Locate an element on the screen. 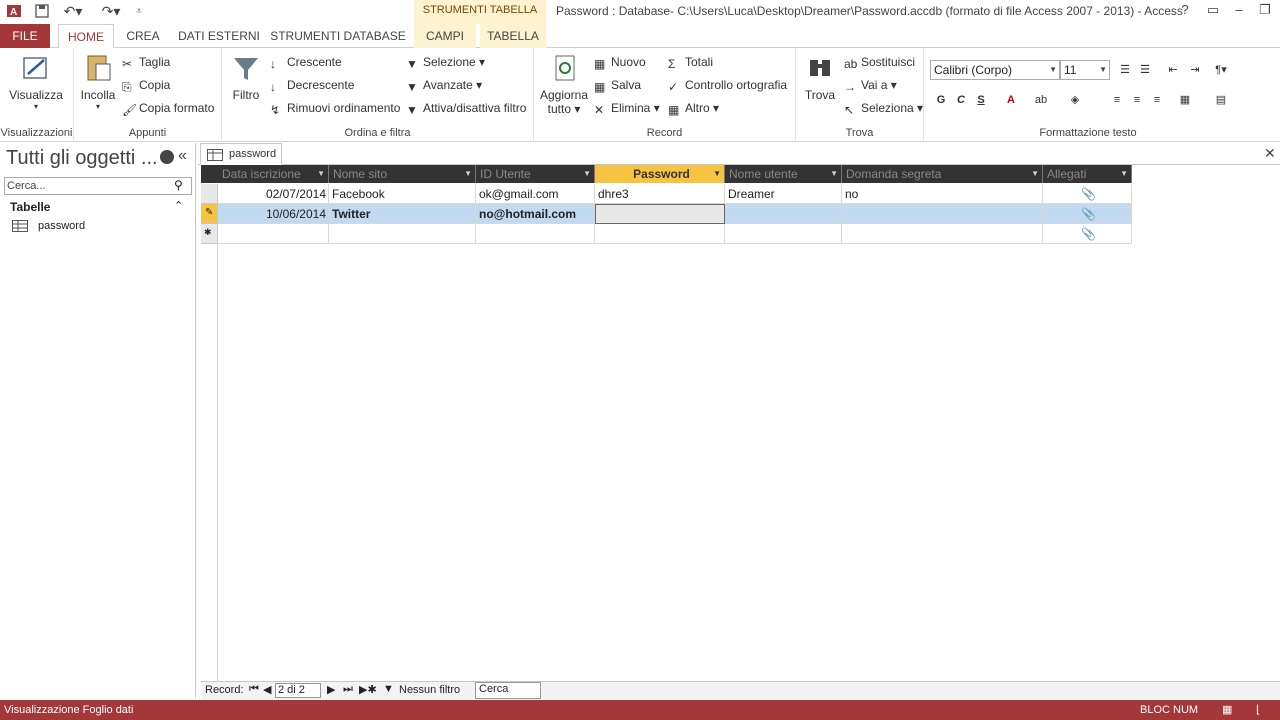  save-icon is located at coordinates (42, 11).